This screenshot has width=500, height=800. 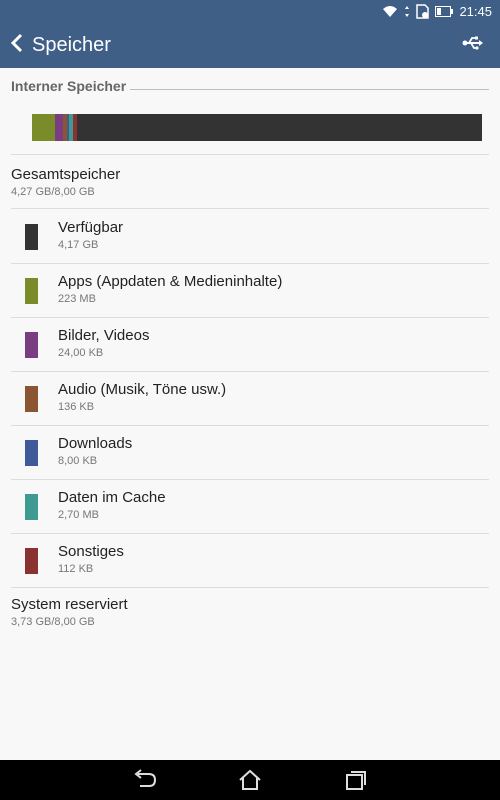 What do you see at coordinates (170, 281) in the screenshot?
I see `category-label: Apps (Appdaten & Medieninhalte)` at bounding box center [170, 281].